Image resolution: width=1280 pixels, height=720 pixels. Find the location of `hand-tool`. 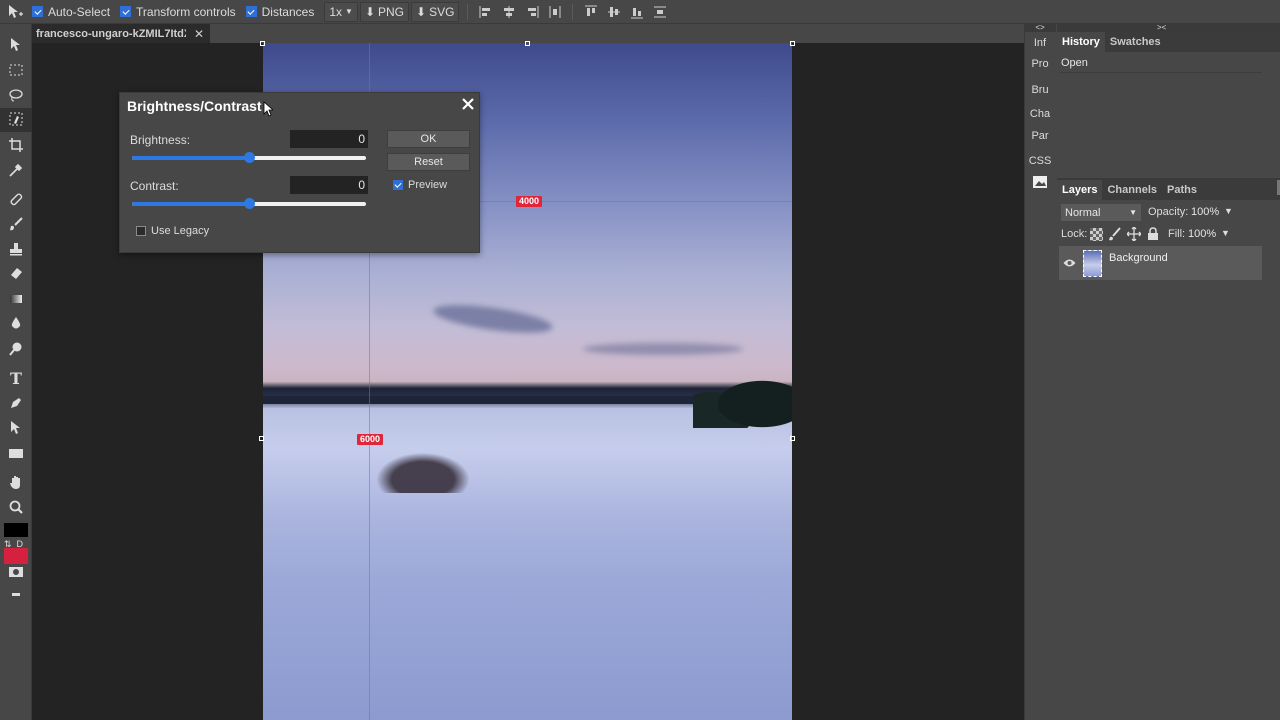

hand-tool is located at coordinates (16, 483).